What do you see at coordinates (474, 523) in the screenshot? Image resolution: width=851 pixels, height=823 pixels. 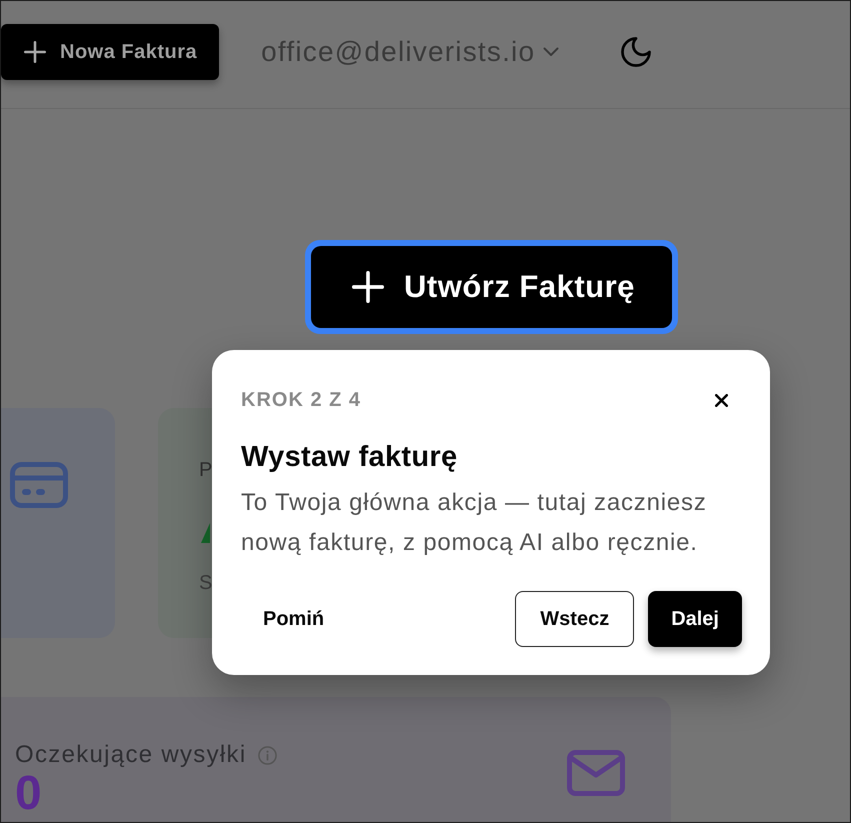 I see `tour-description: To Twoja główna akcja — tutaj zaczniesz nową fakturę, z pomocą AI albo ręcznie.` at bounding box center [474, 523].